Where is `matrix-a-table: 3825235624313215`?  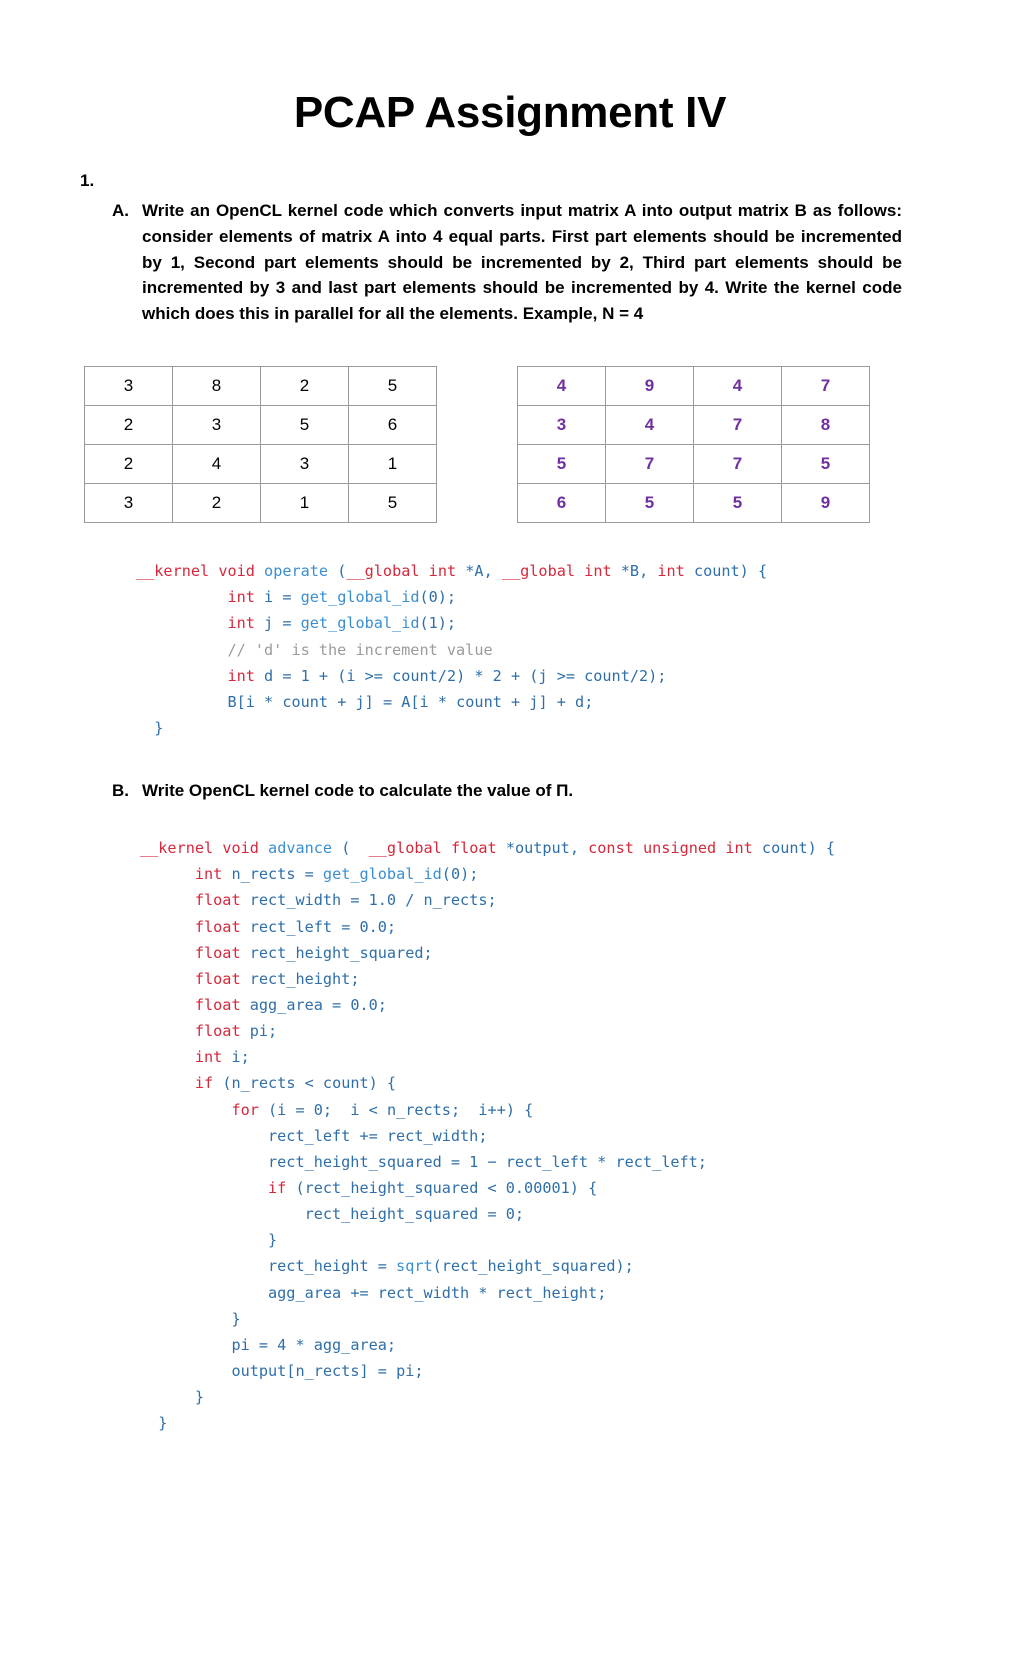
matrix-a-table: 3825235624313215 is located at coordinates (260, 444).